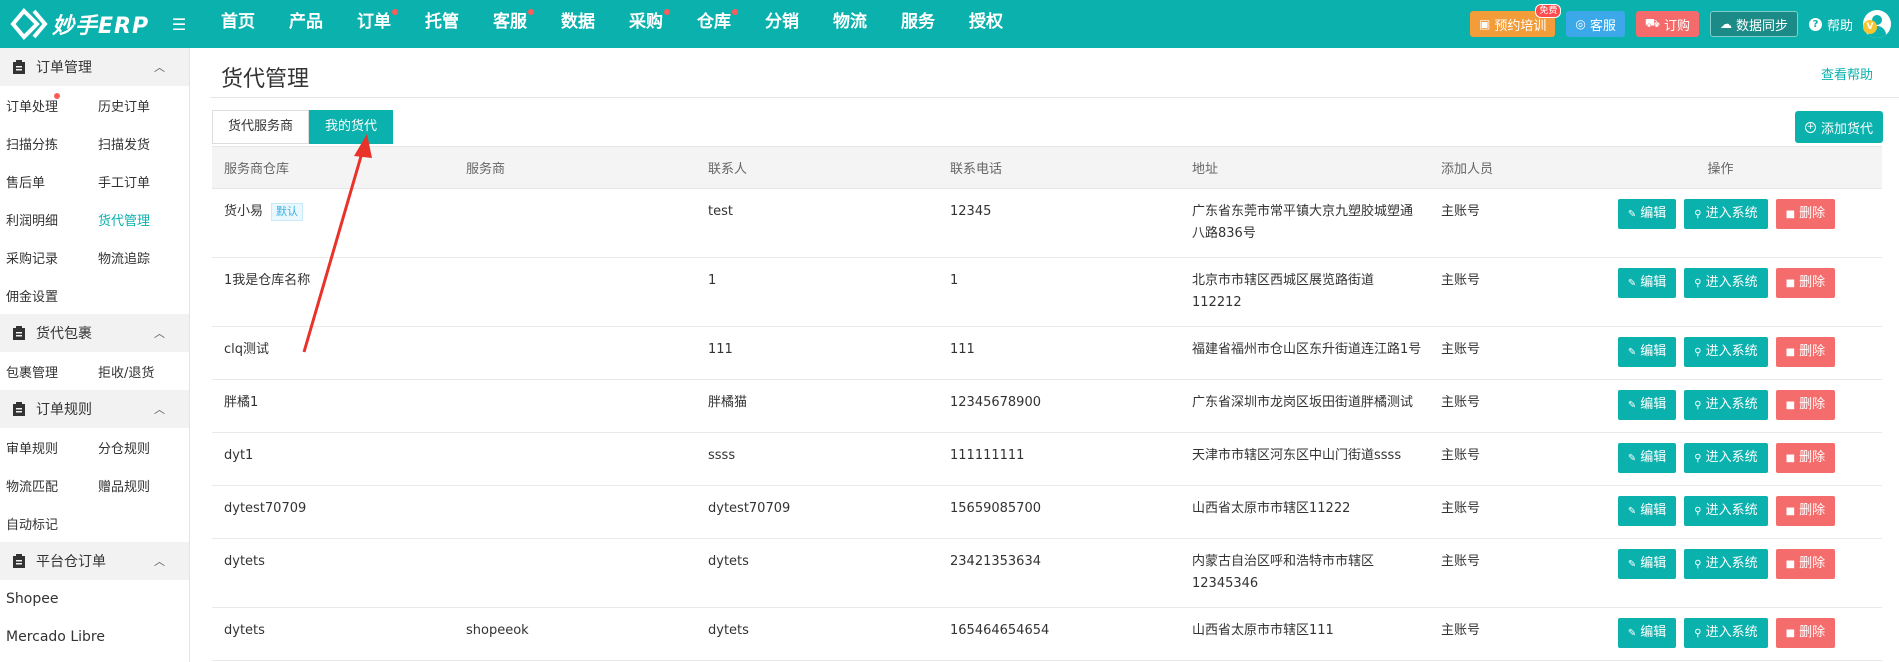  What do you see at coordinates (1304, 634) in the screenshot?
I see `cell-address: 山西省太原市市辖区111` at bounding box center [1304, 634].